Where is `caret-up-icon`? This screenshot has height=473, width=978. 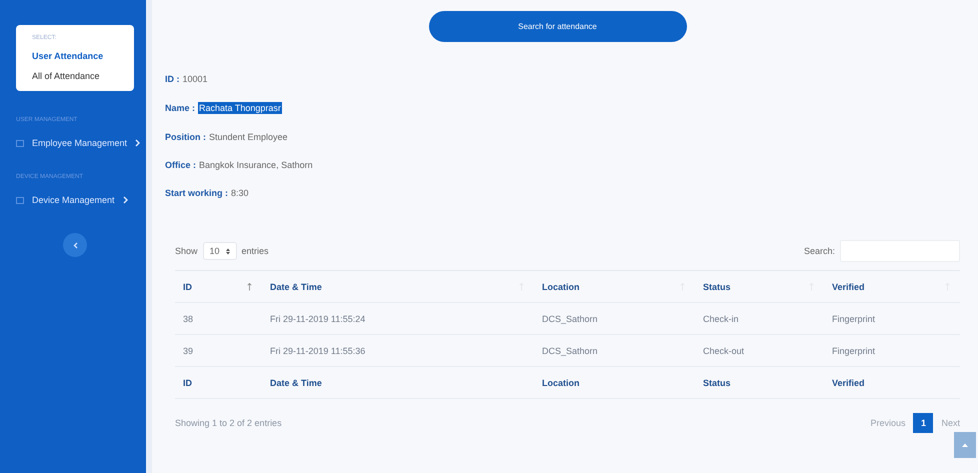
caret-up-icon is located at coordinates (965, 445).